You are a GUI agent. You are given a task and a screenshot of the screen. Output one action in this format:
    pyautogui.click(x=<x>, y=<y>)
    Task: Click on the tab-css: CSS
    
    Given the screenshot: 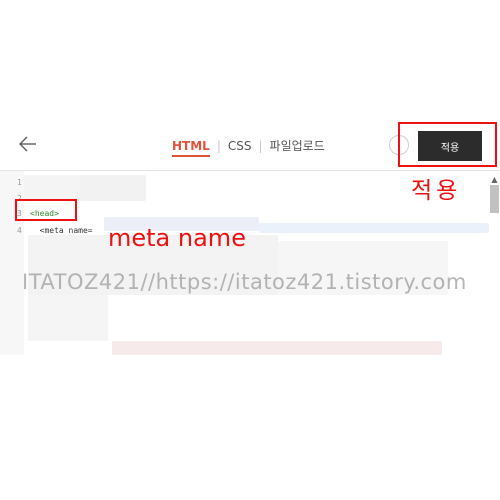 What is the action you would take?
    pyautogui.click(x=240, y=146)
    